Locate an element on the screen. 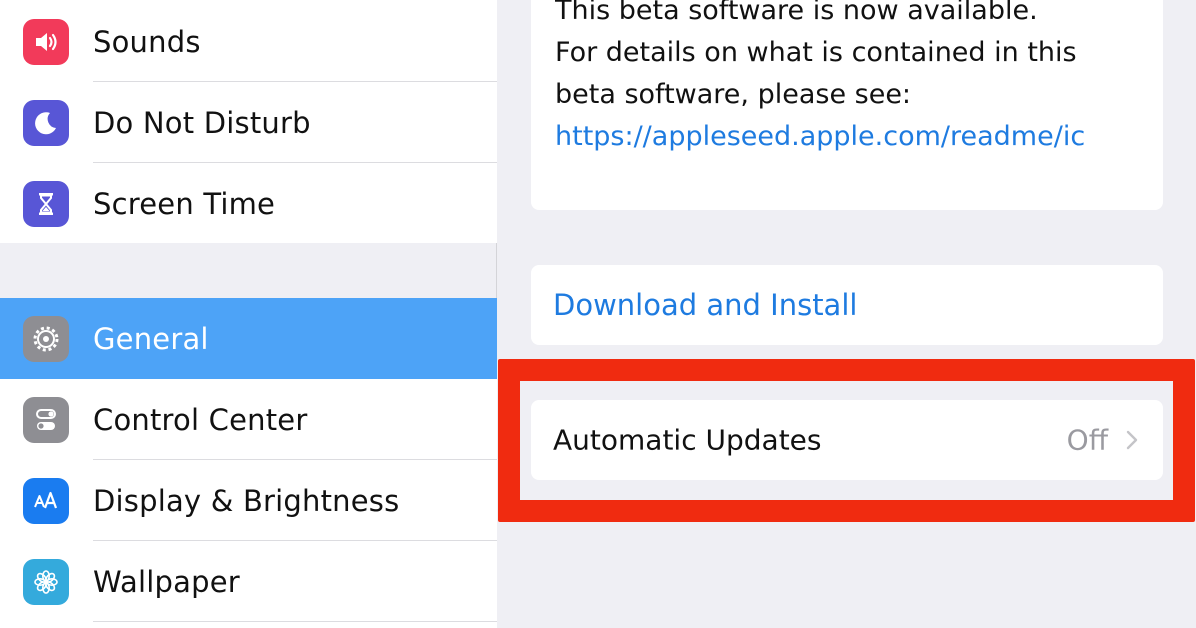  sidebar-item-wallpaper: Wallpaper is located at coordinates (248, 581).